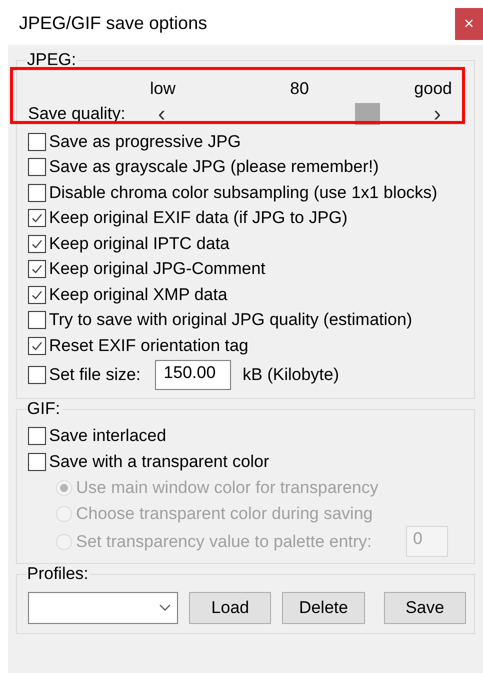 The width and height of the screenshot is (483, 673). Describe the element at coordinates (230, 320) in the screenshot. I see `checkbox-label: Try to save with original JPG quality (estimation)` at that location.